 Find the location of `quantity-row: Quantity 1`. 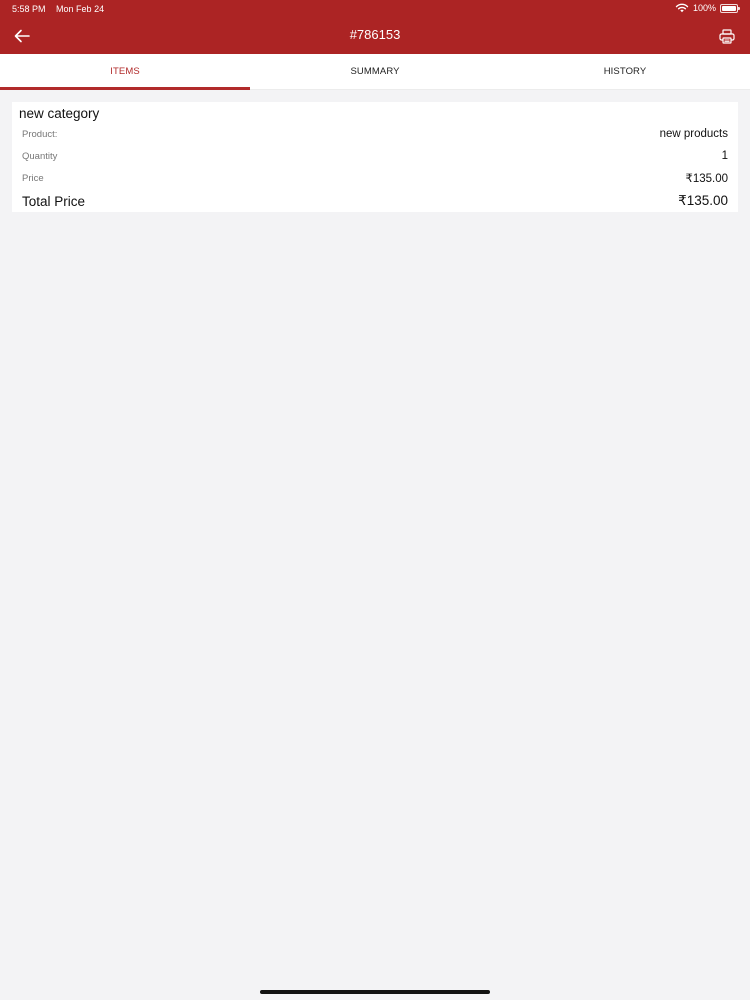

quantity-row: Quantity 1 is located at coordinates (375, 156).